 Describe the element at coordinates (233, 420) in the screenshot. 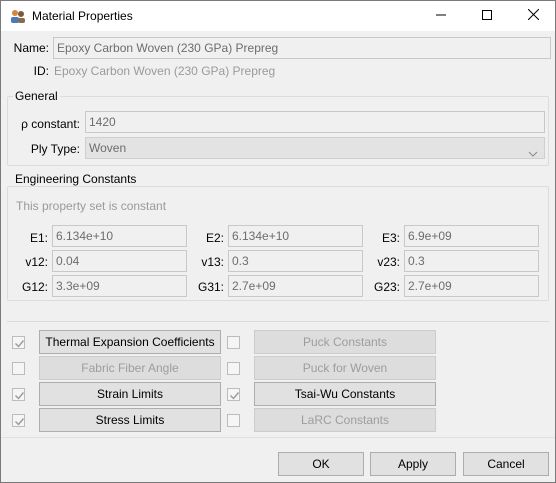

I see `larc-constants-checkbox` at that location.